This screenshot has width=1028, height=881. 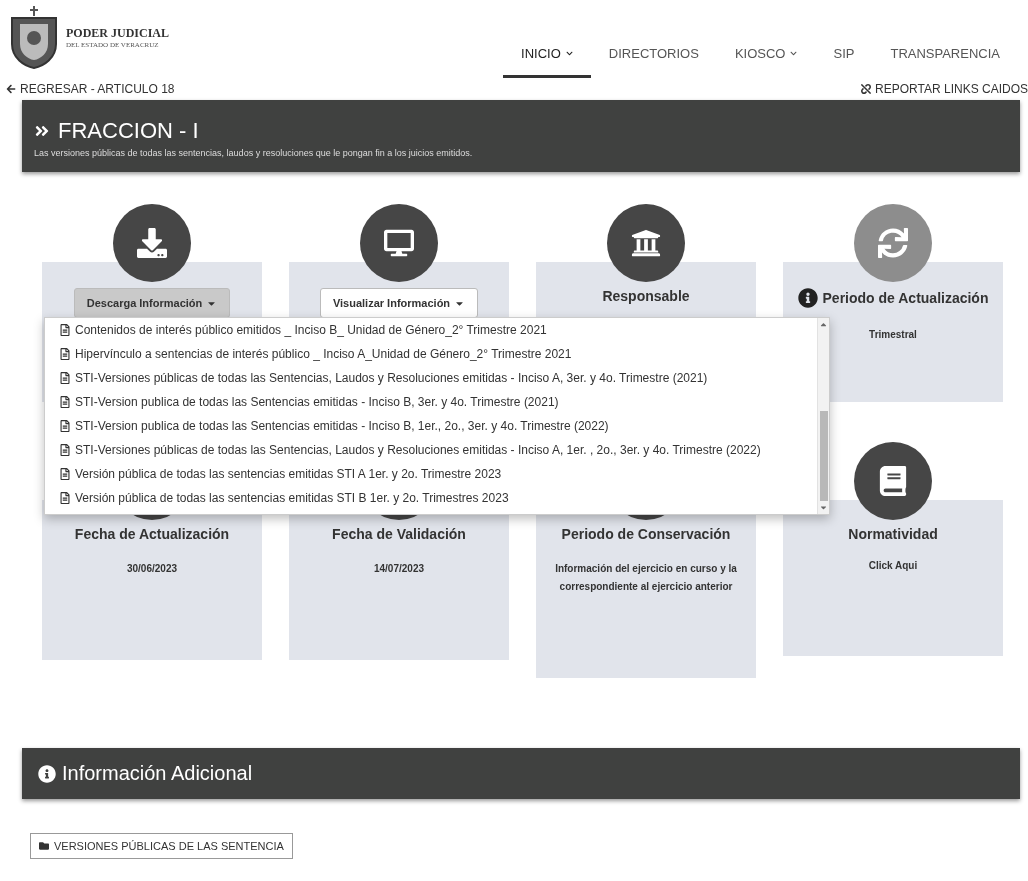 I want to click on broken-link-icon, so click(x=866, y=89).